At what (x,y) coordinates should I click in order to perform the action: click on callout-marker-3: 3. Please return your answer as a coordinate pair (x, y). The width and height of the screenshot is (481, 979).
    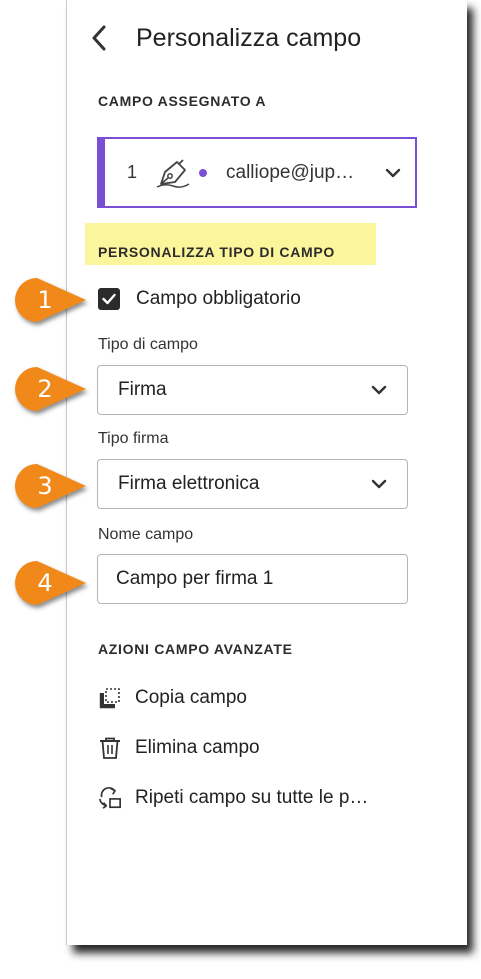
    Looking at the image, I should click on (51, 486).